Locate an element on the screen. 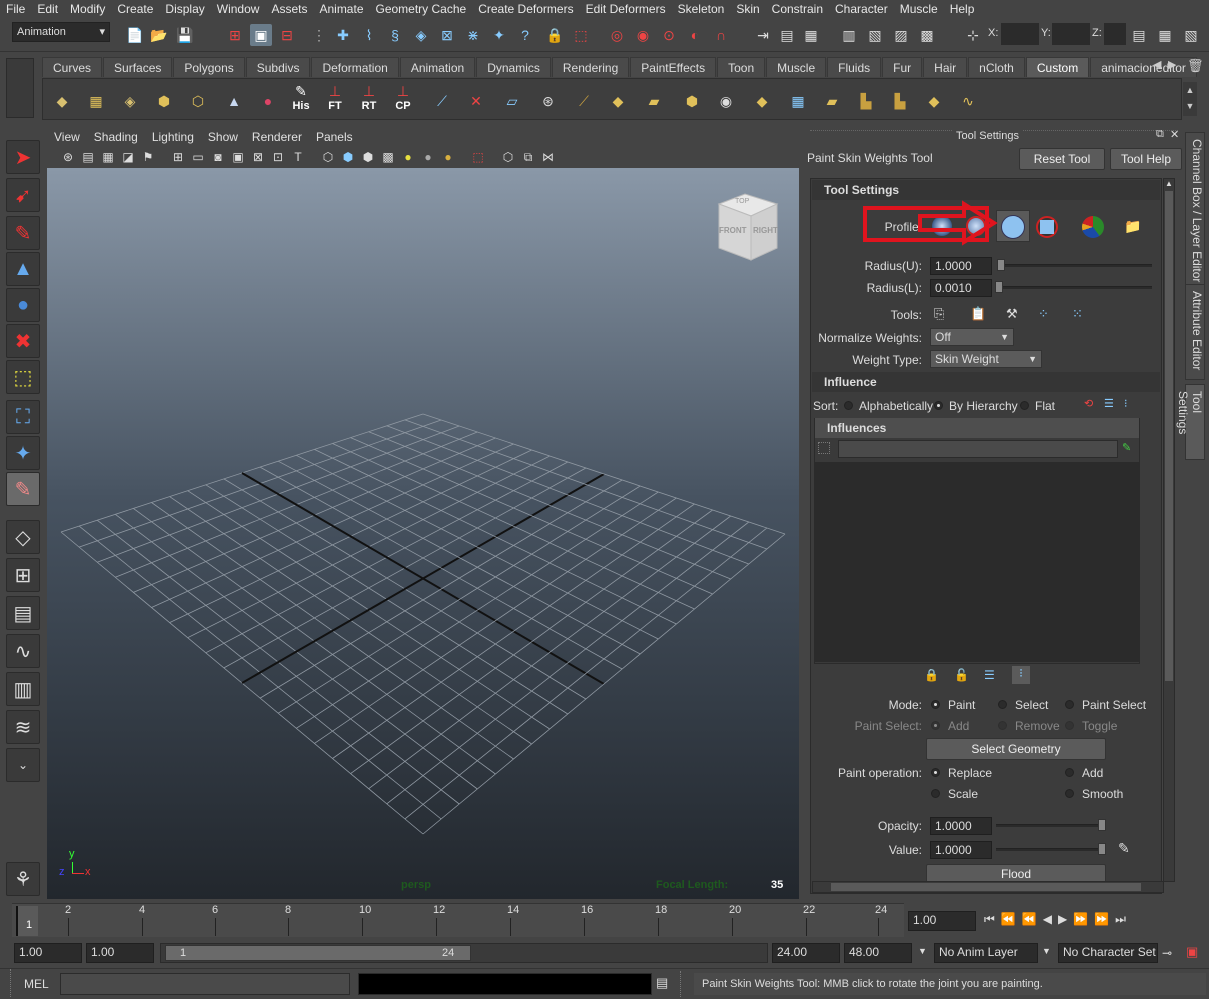 This screenshot has height=999, width=1209. layout-four-panes-icon: ⊞ is located at coordinates (23, 575).